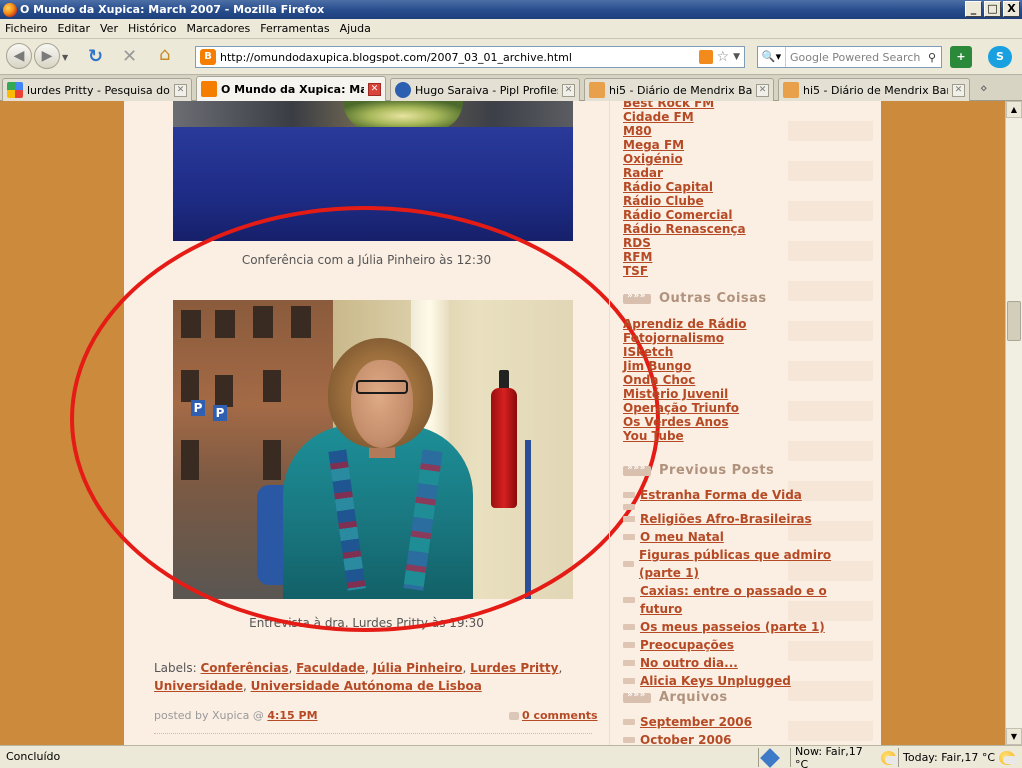  I want to click on weather-today: Today: Fair,17 °C, so click(959, 757).